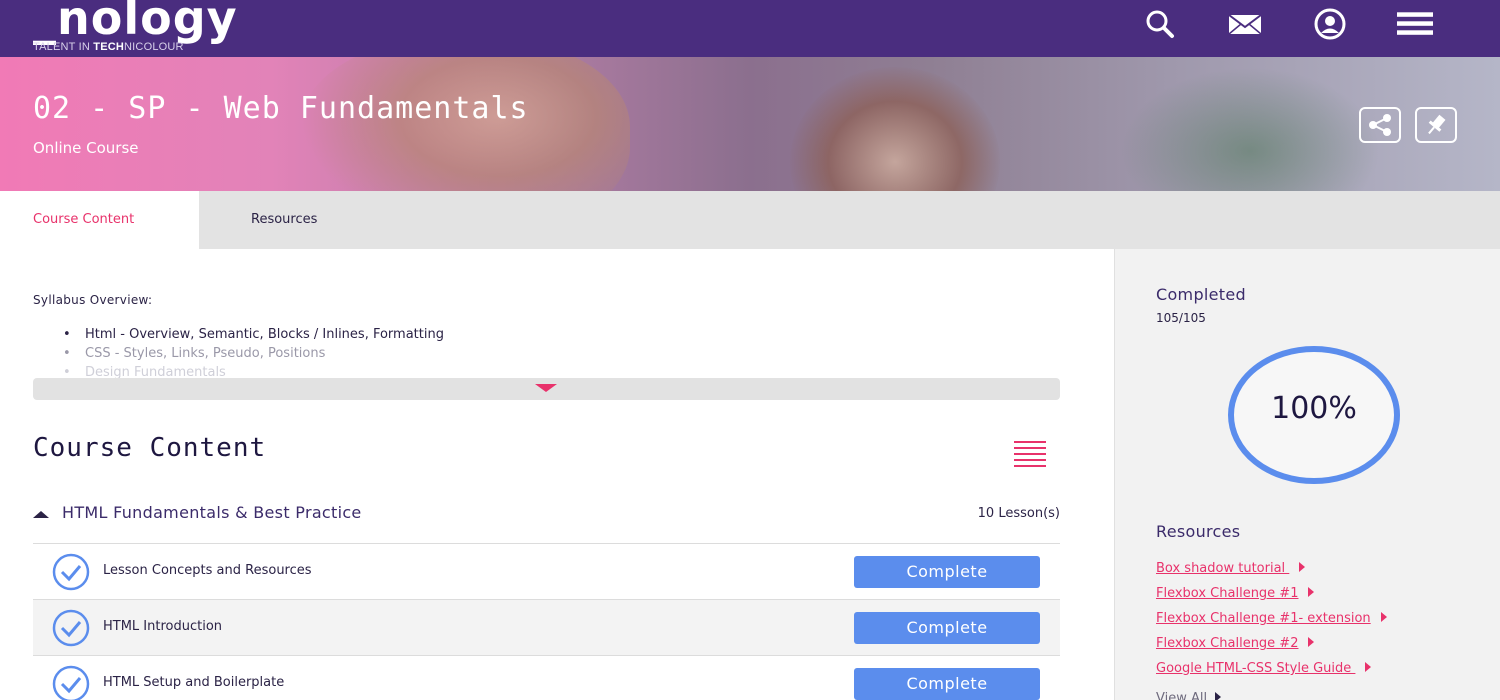  What do you see at coordinates (1245, 24) in the screenshot?
I see `mail-icon` at bounding box center [1245, 24].